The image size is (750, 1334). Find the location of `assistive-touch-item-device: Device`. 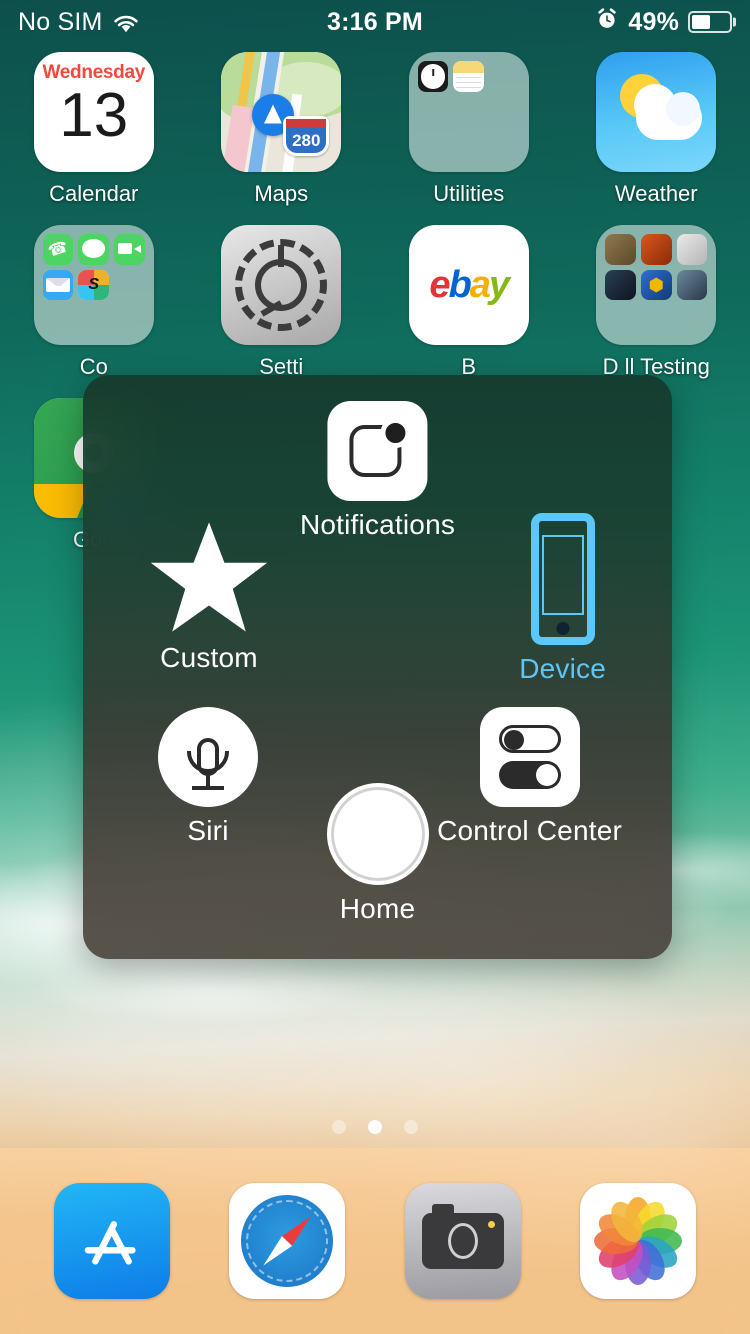

assistive-touch-item-device: Device is located at coordinates (562, 598).